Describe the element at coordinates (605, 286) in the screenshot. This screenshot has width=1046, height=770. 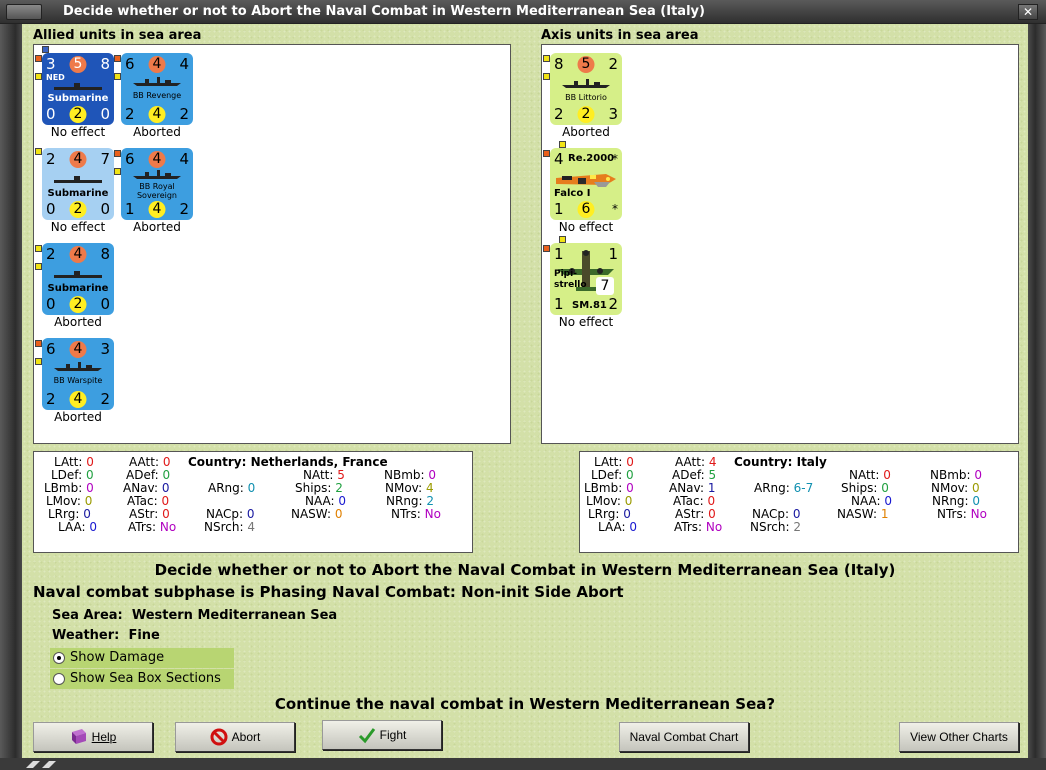
I see `unit-range-badge: 7` at that location.